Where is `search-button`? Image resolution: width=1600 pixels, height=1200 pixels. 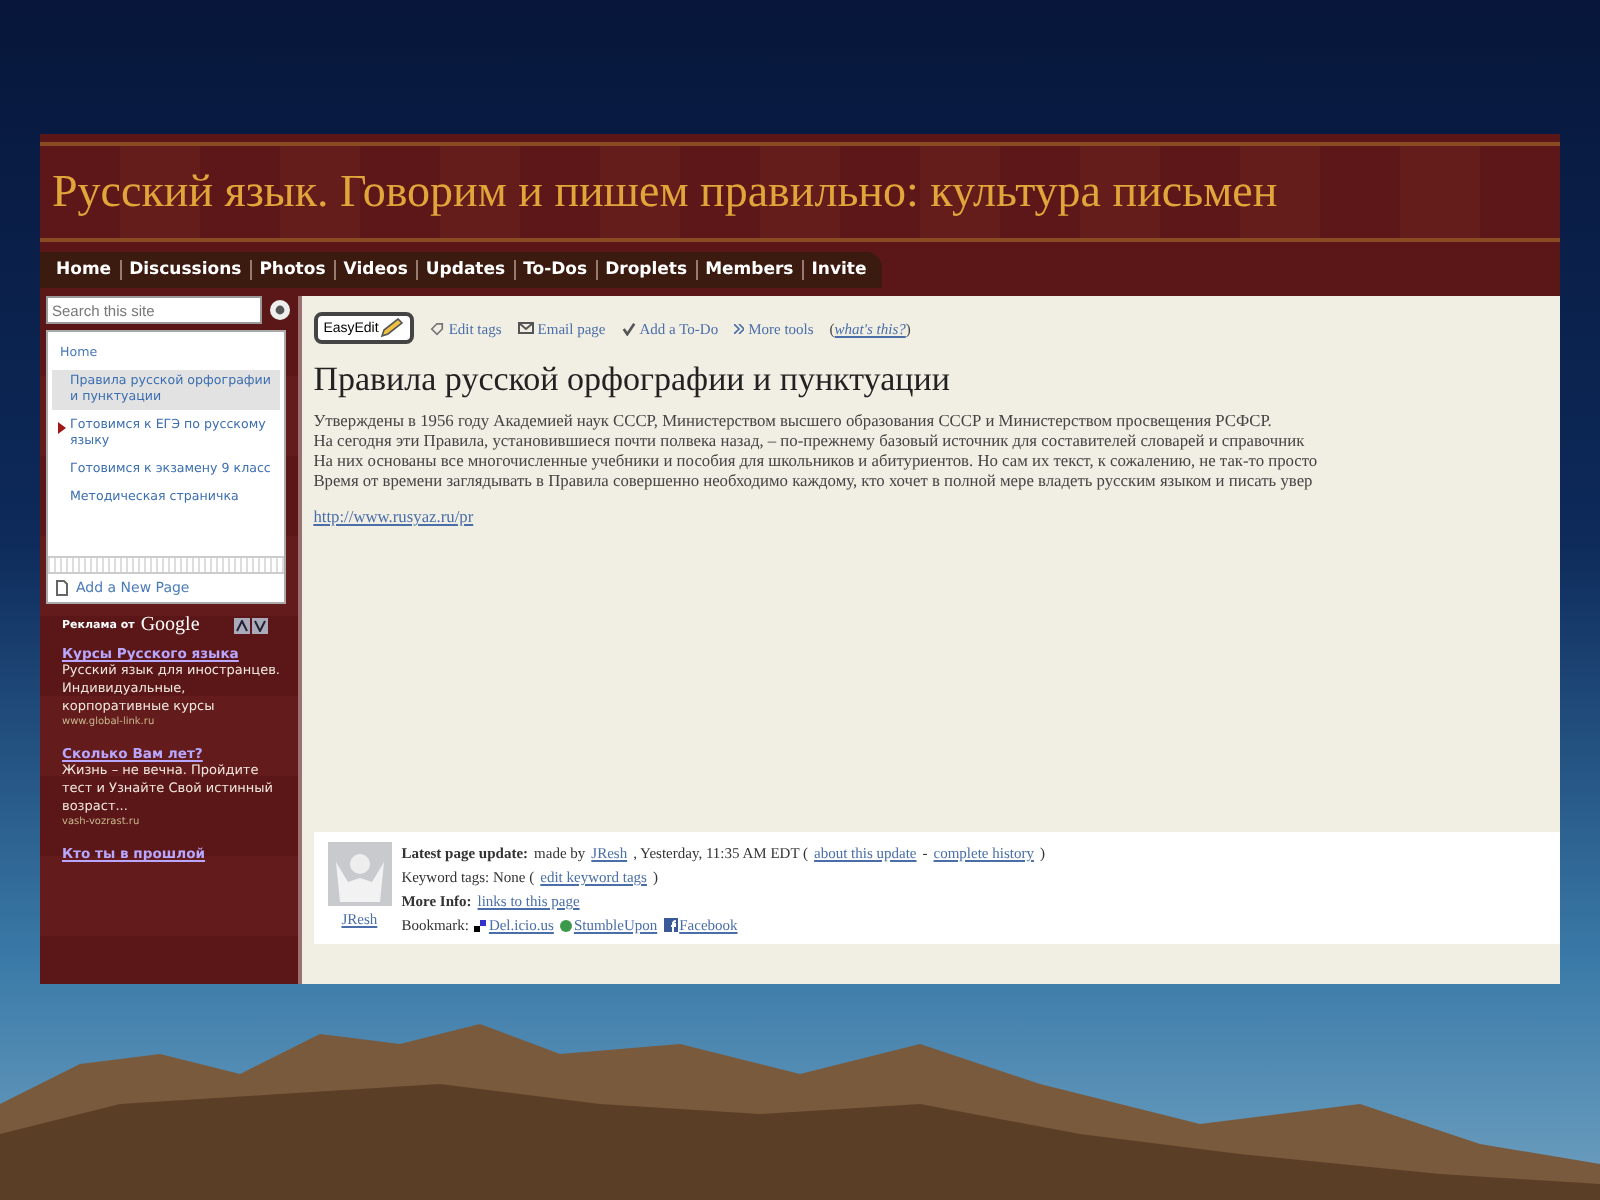
search-button is located at coordinates (280, 310).